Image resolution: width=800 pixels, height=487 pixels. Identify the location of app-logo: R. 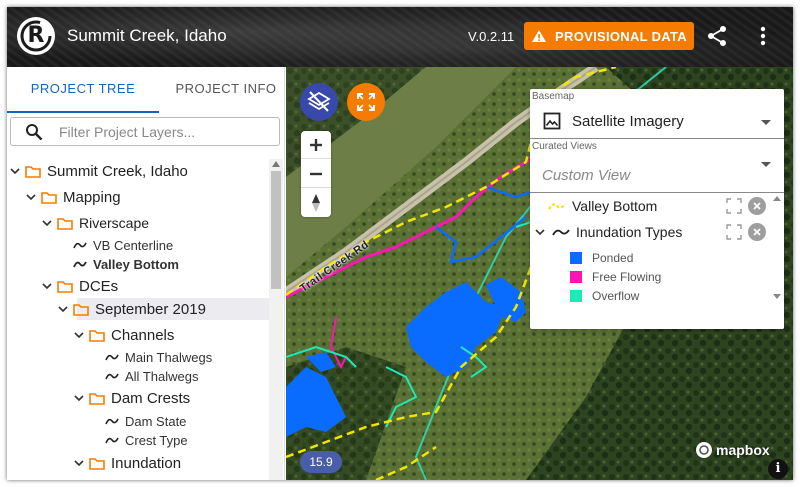
(36, 36).